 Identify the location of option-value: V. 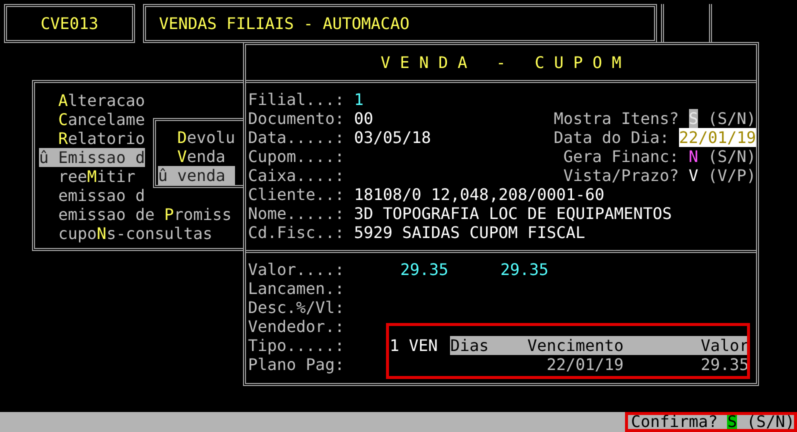
(693, 175).